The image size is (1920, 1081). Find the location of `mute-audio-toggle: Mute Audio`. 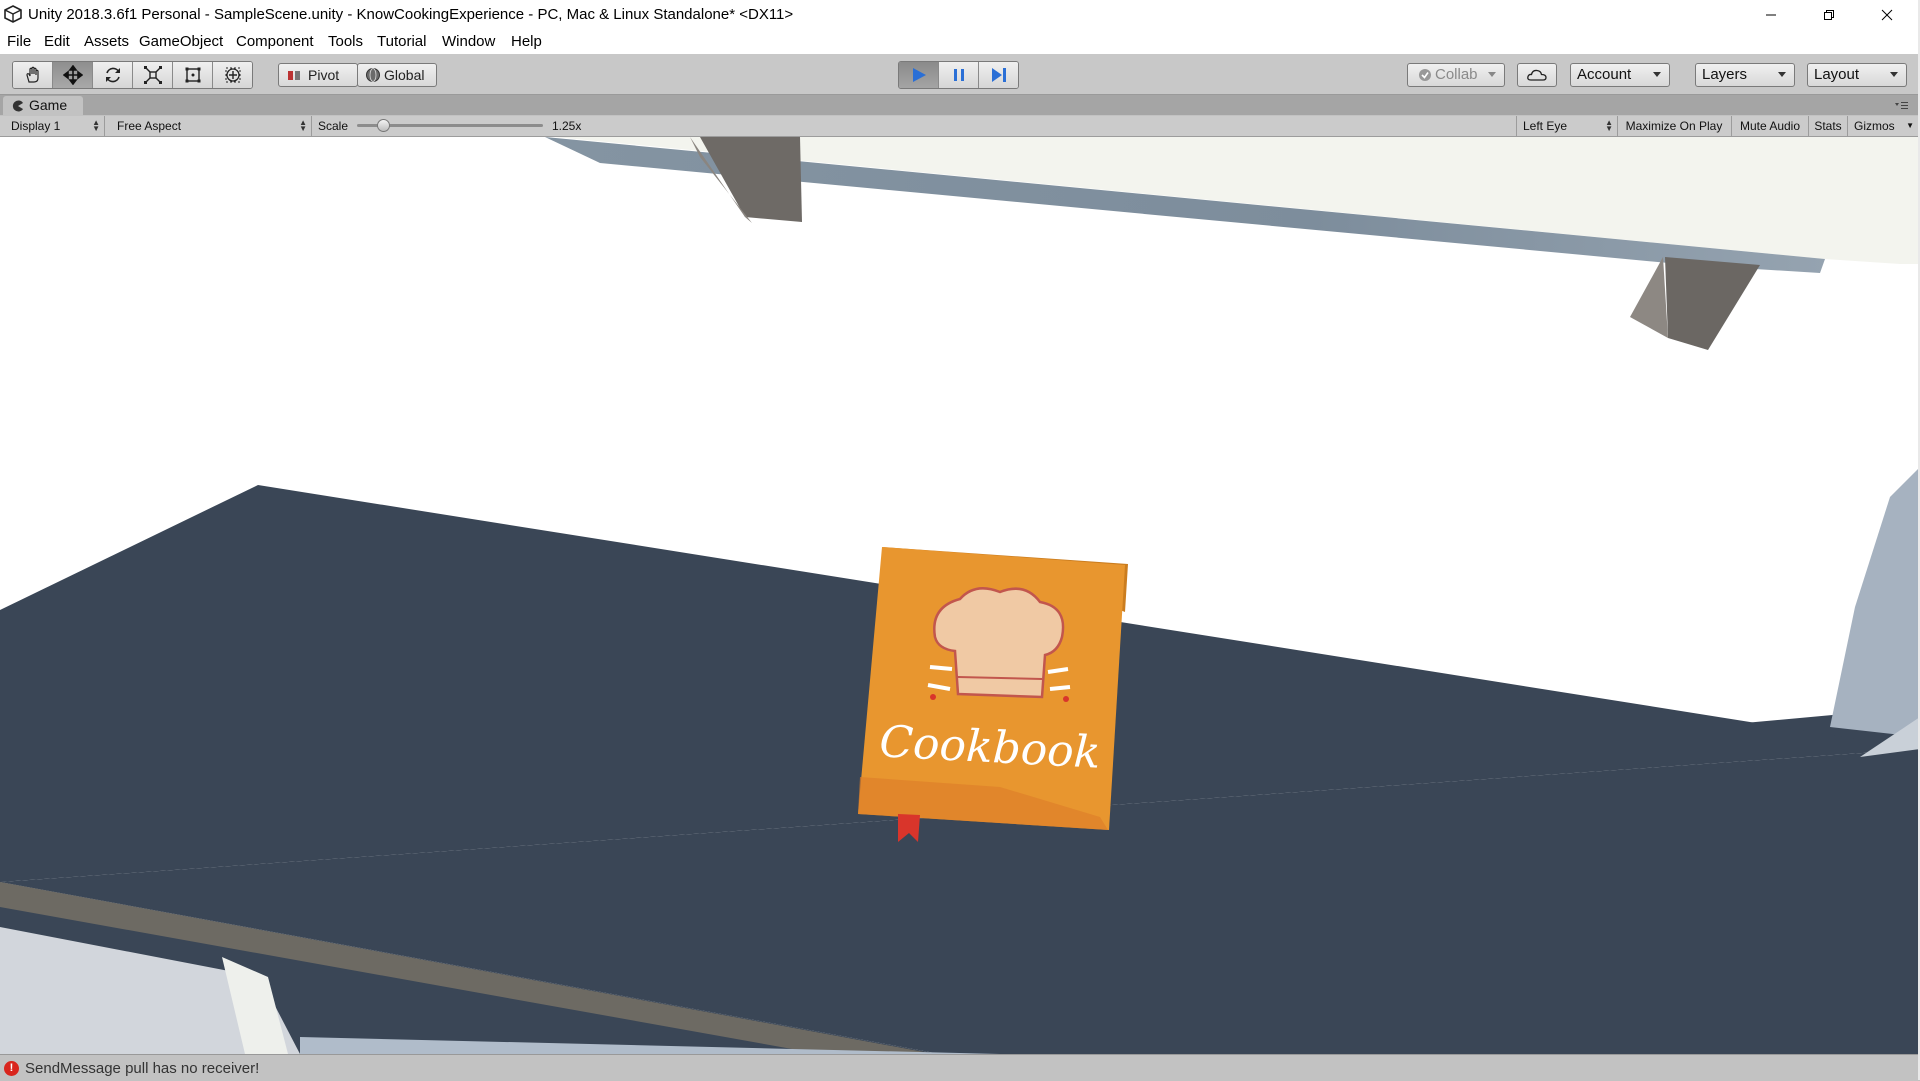

mute-audio-toggle: Mute Audio is located at coordinates (1770, 126).